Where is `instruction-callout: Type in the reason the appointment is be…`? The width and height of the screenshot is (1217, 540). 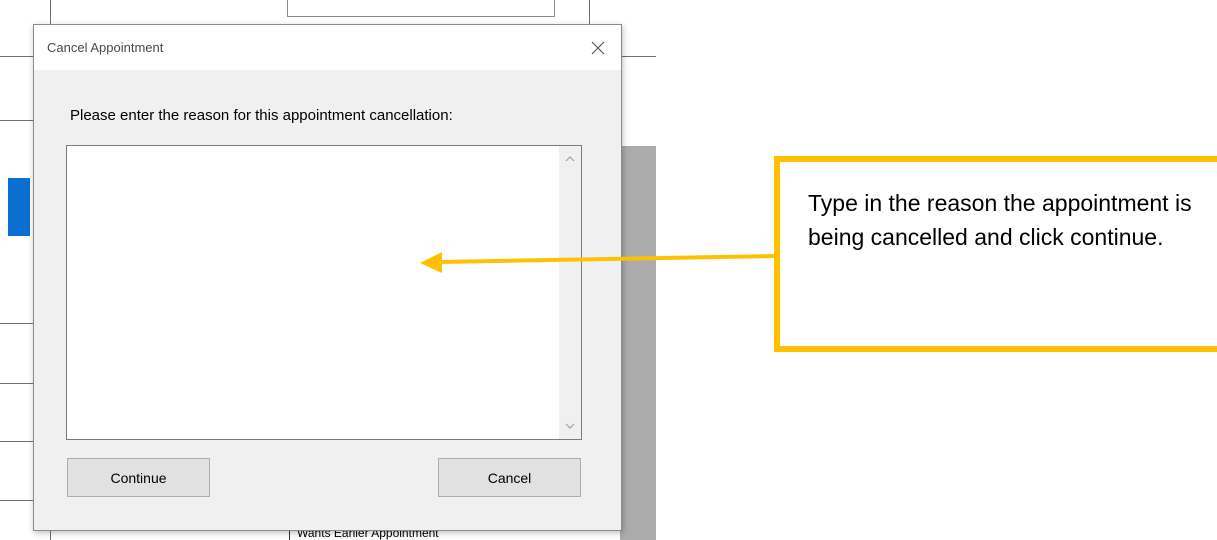
instruction-callout: Type in the reason the appointment is be… is located at coordinates (995, 254).